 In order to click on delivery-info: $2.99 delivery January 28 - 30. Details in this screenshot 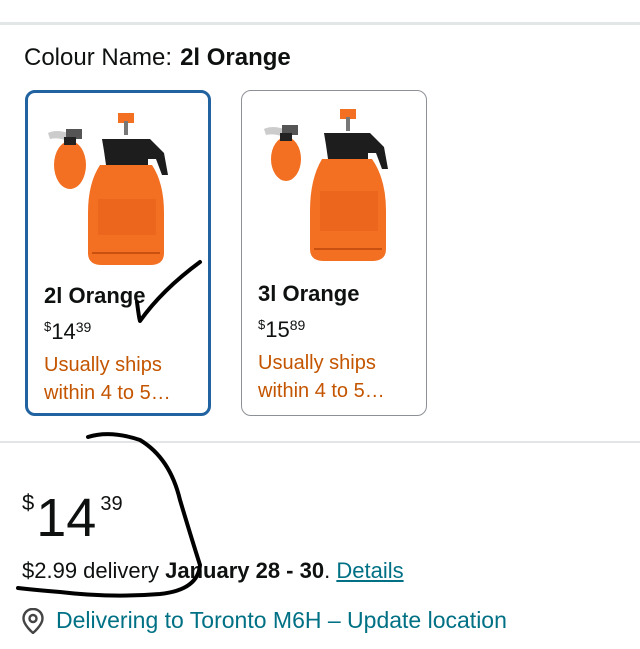, I will do `click(213, 571)`.